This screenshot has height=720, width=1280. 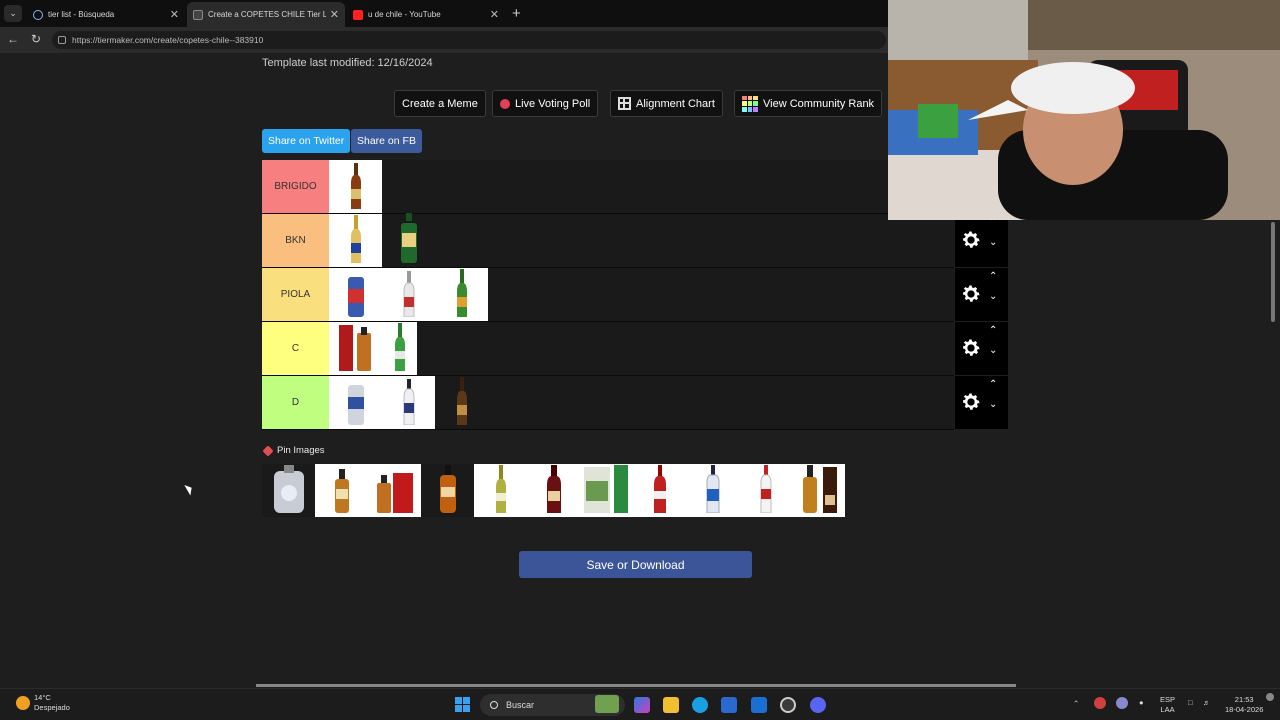 I want to click on save-download-button: Save or Download, so click(x=635, y=564).